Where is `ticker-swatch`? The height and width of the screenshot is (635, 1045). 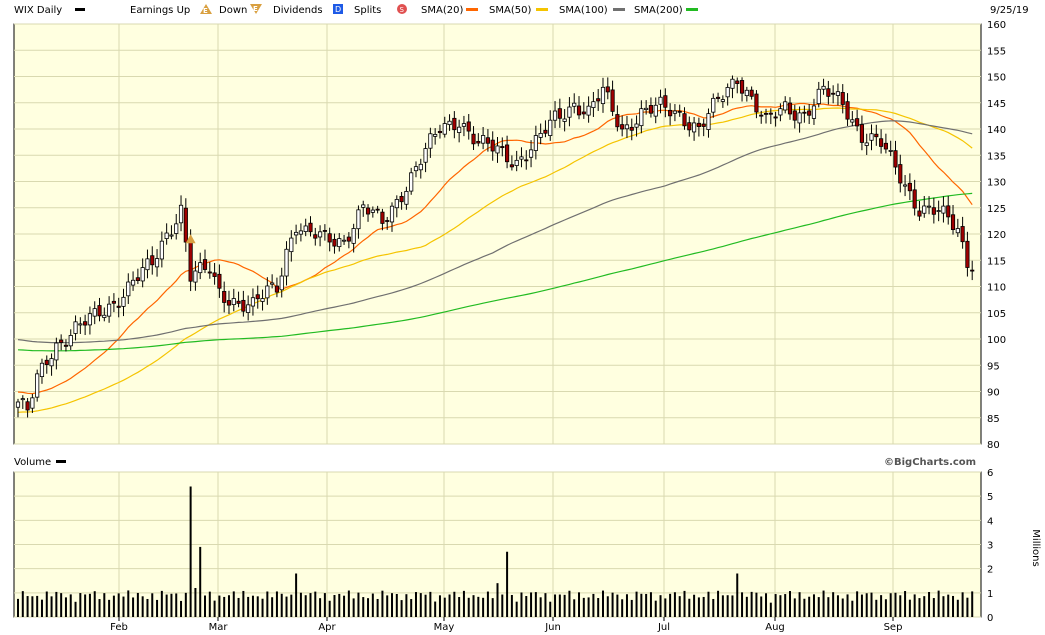 ticker-swatch is located at coordinates (80, 9).